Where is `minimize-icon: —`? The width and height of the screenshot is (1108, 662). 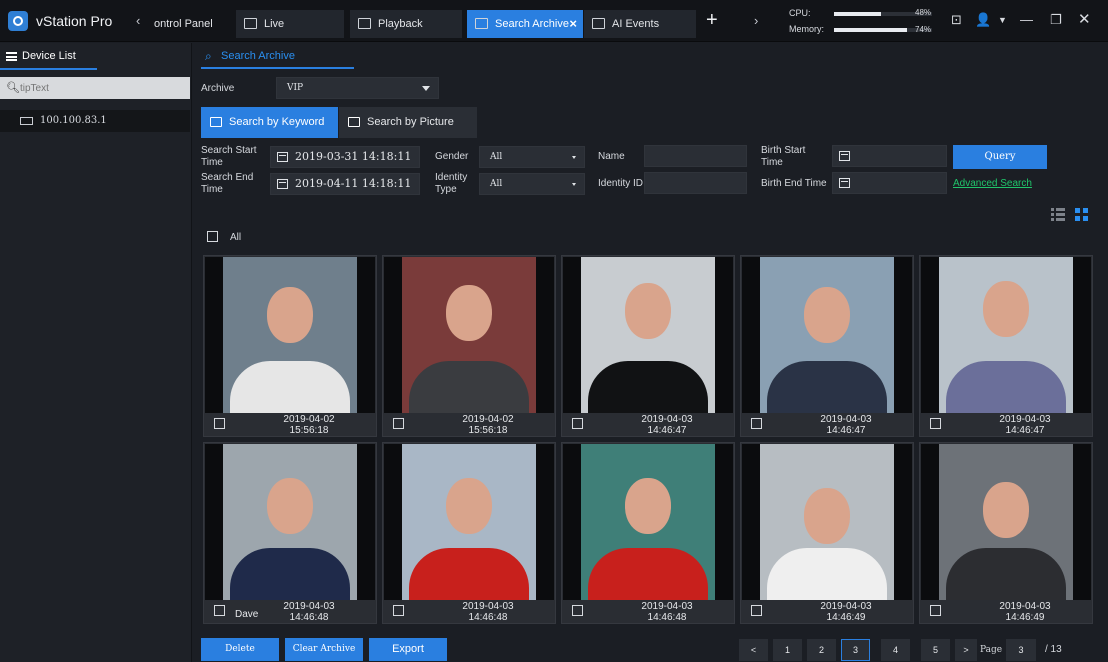 minimize-icon: — is located at coordinates (1026, 19).